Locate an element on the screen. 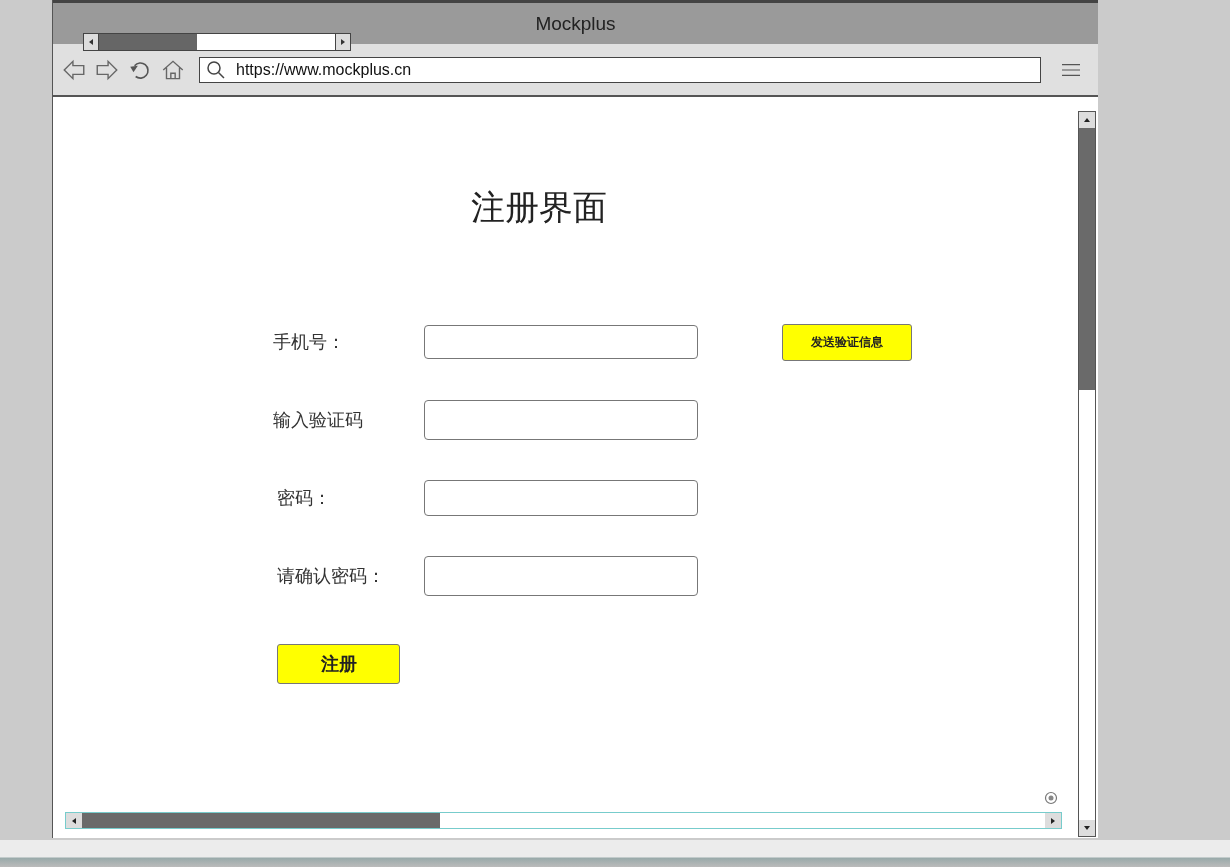 This screenshot has height=867, width=1230. field-label: 手机号： is located at coordinates (309, 342).